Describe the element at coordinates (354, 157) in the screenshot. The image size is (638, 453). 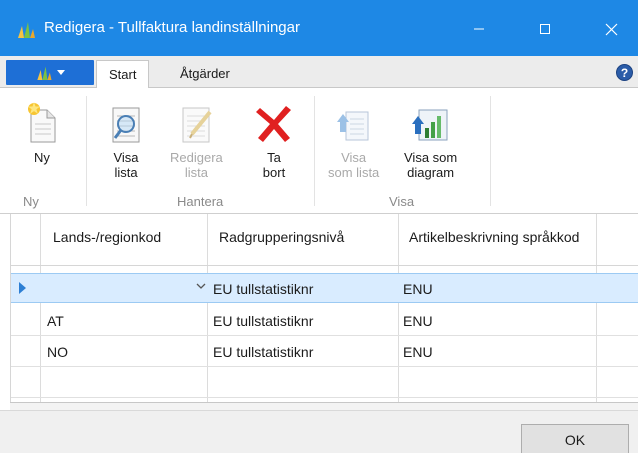
I see `show-as-list-label-1: Visa` at that location.